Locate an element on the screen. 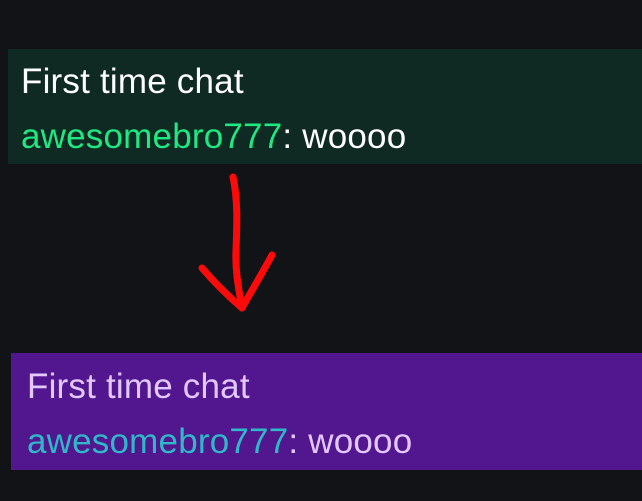 The image size is (642, 501). arrow-head is located at coordinates (237, 281).